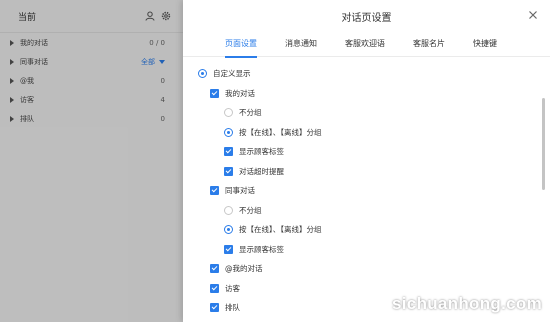 The width and height of the screenshot is (550, 322). What do you see at coordinates (366, 133) in the screenshot?
I see `my-chats-group-online-radio: 按【在线】、【离线】分组` at bounding box center [366, 133].